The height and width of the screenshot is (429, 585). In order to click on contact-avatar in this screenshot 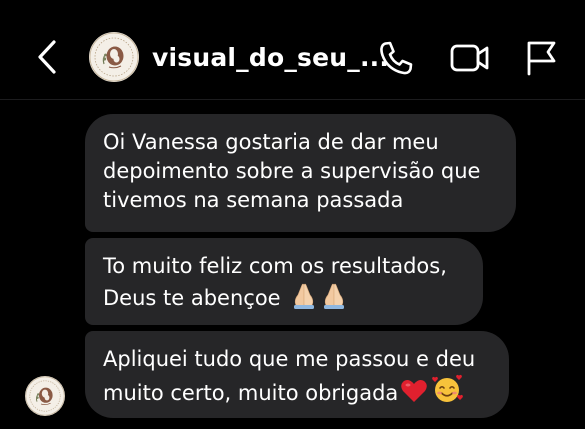, I will do `click(114, 57)`.